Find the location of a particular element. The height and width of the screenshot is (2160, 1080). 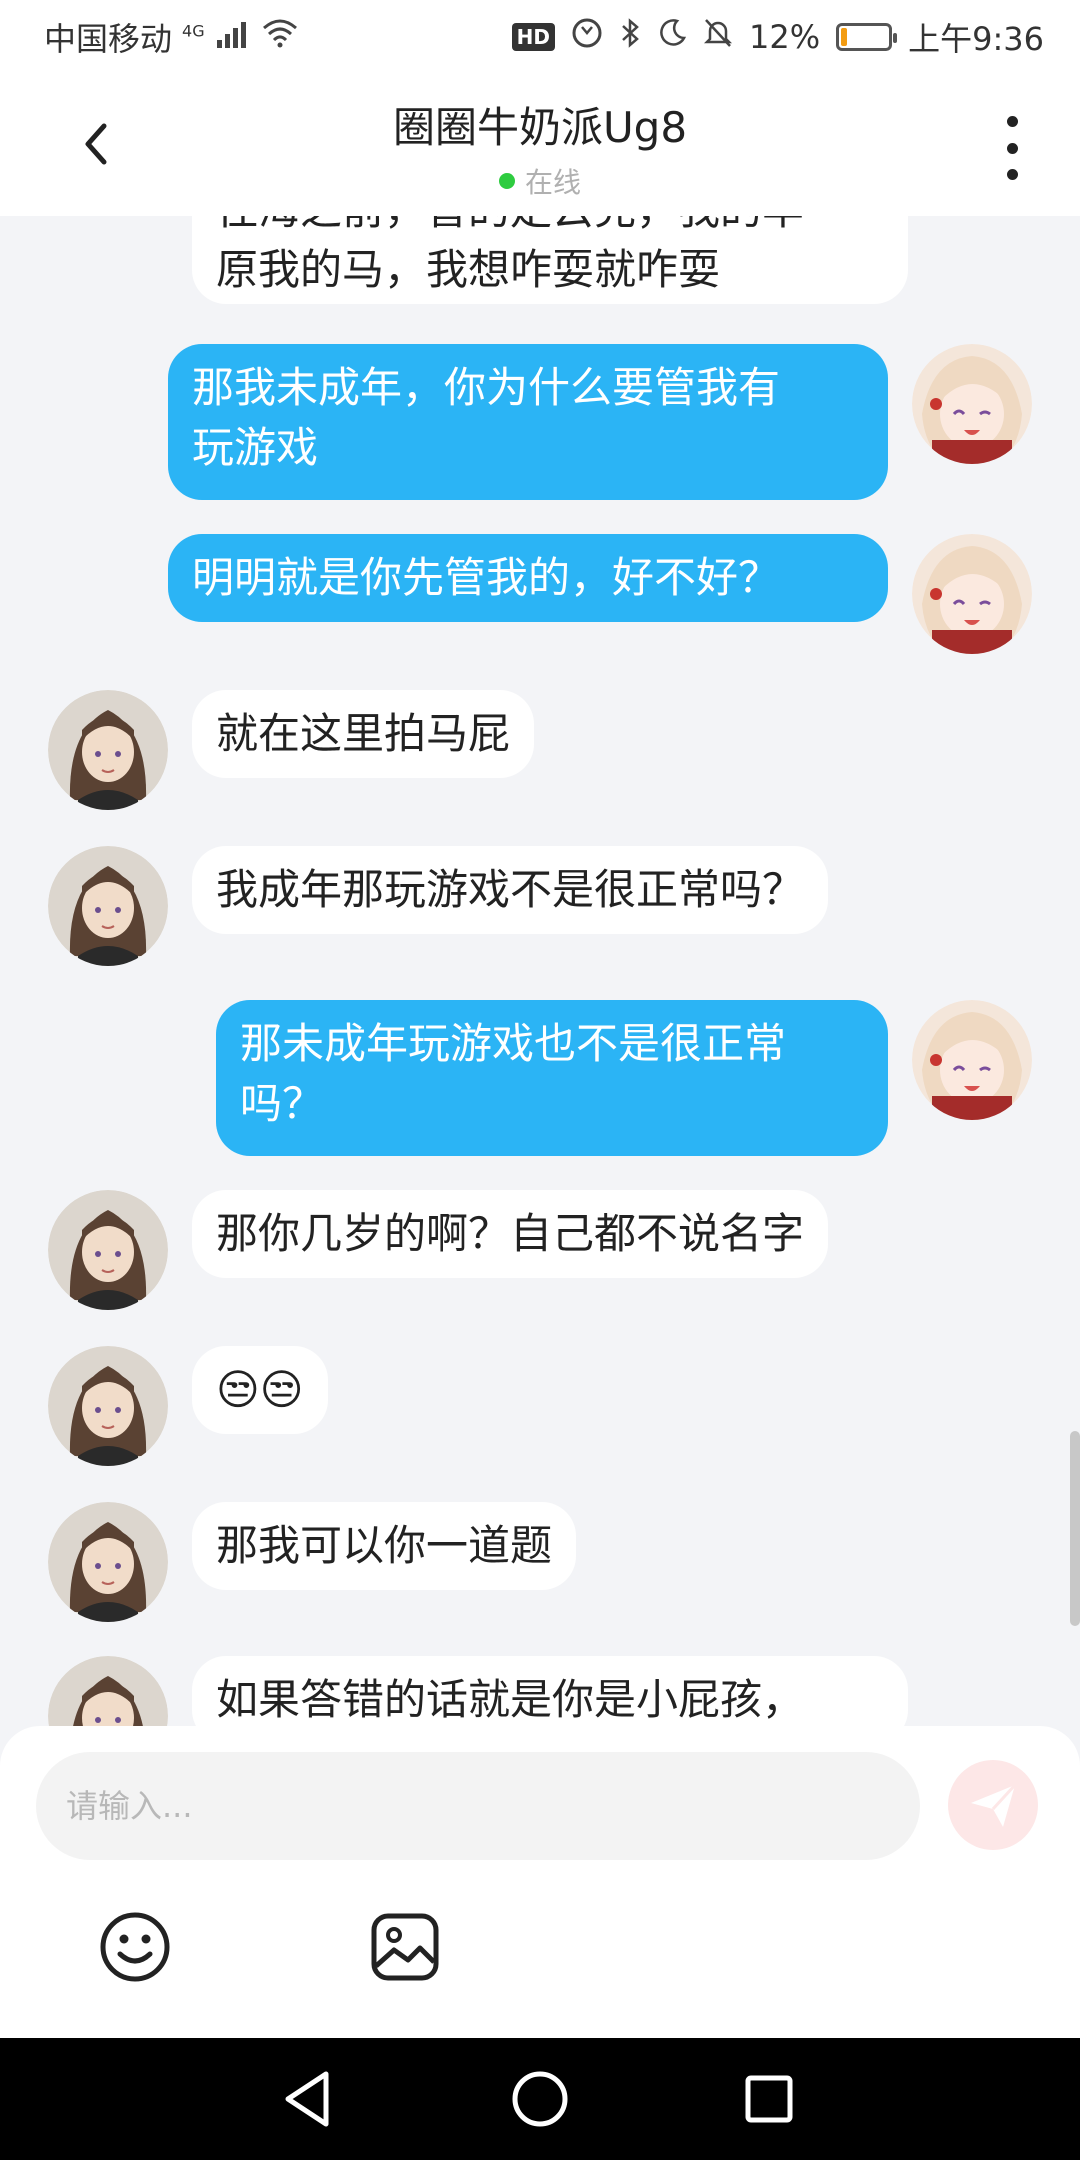

nav-back-button is located at coordinates (309, 2099).